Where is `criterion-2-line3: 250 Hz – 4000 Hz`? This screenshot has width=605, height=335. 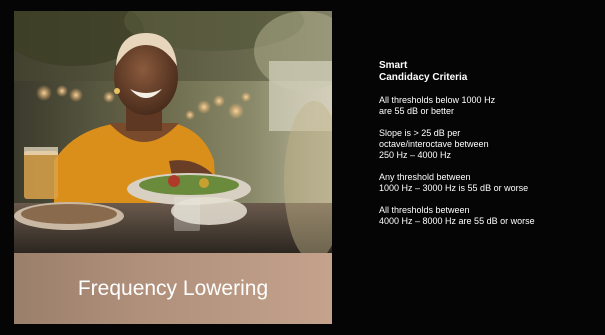 criterion-2-line3: 250 Hz – 4000 Hz is located at coordinates (415, 155).